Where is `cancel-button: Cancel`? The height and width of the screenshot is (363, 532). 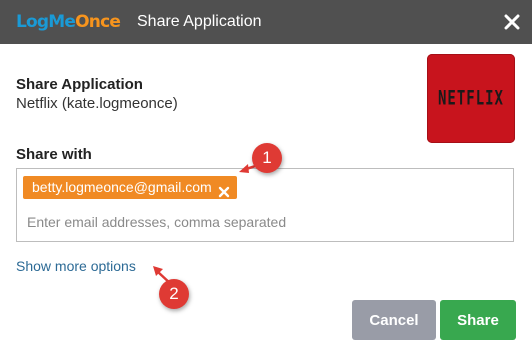 cancel-button: Cancel is located at coordinates (394, 320).